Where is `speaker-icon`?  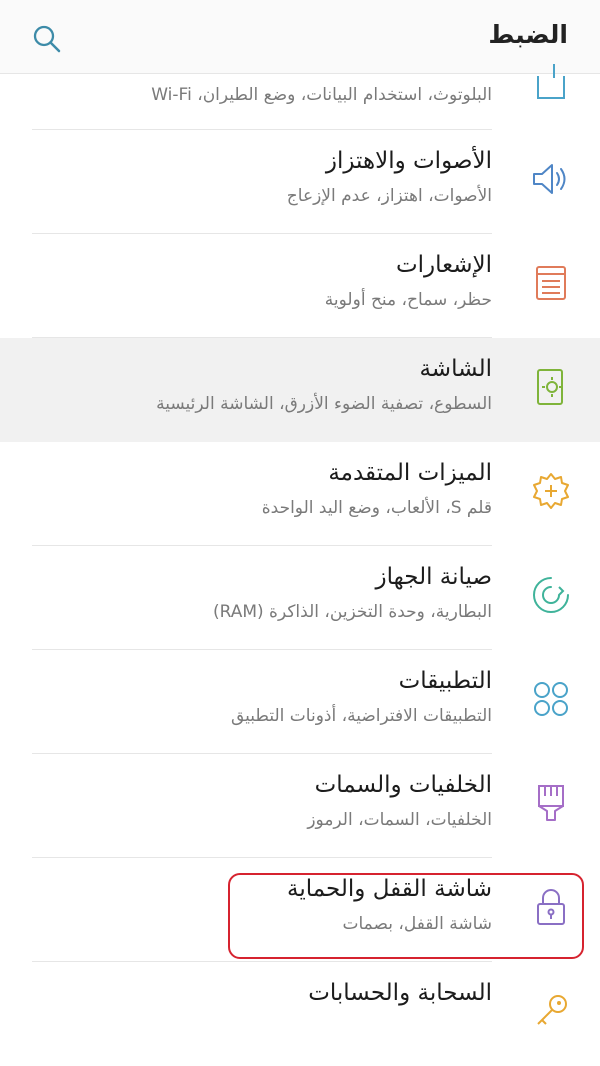
speaker-icon is located at coordinates (549, 179).